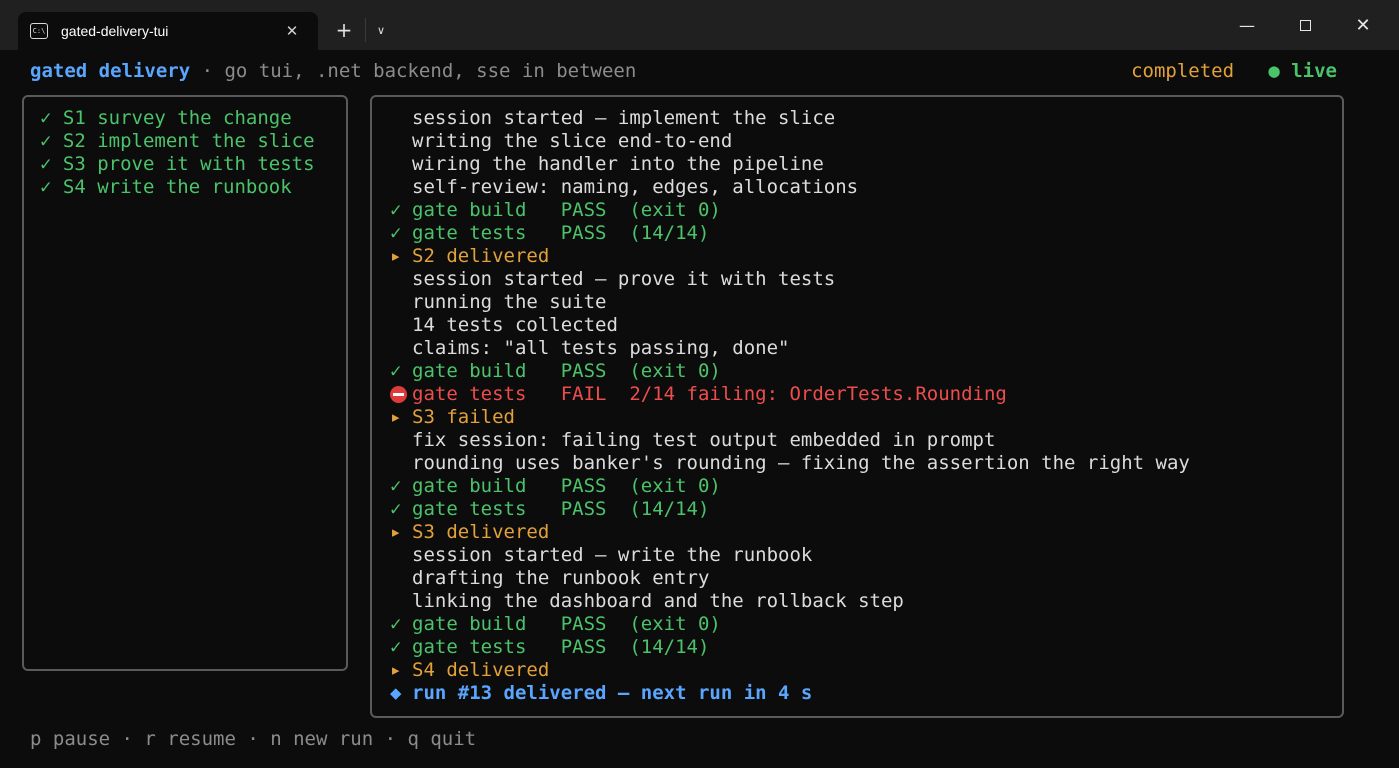  Describe the element at coordinates (188, 164) in the screenshot. I see `step-label: S3 prove it with tests` at that location.